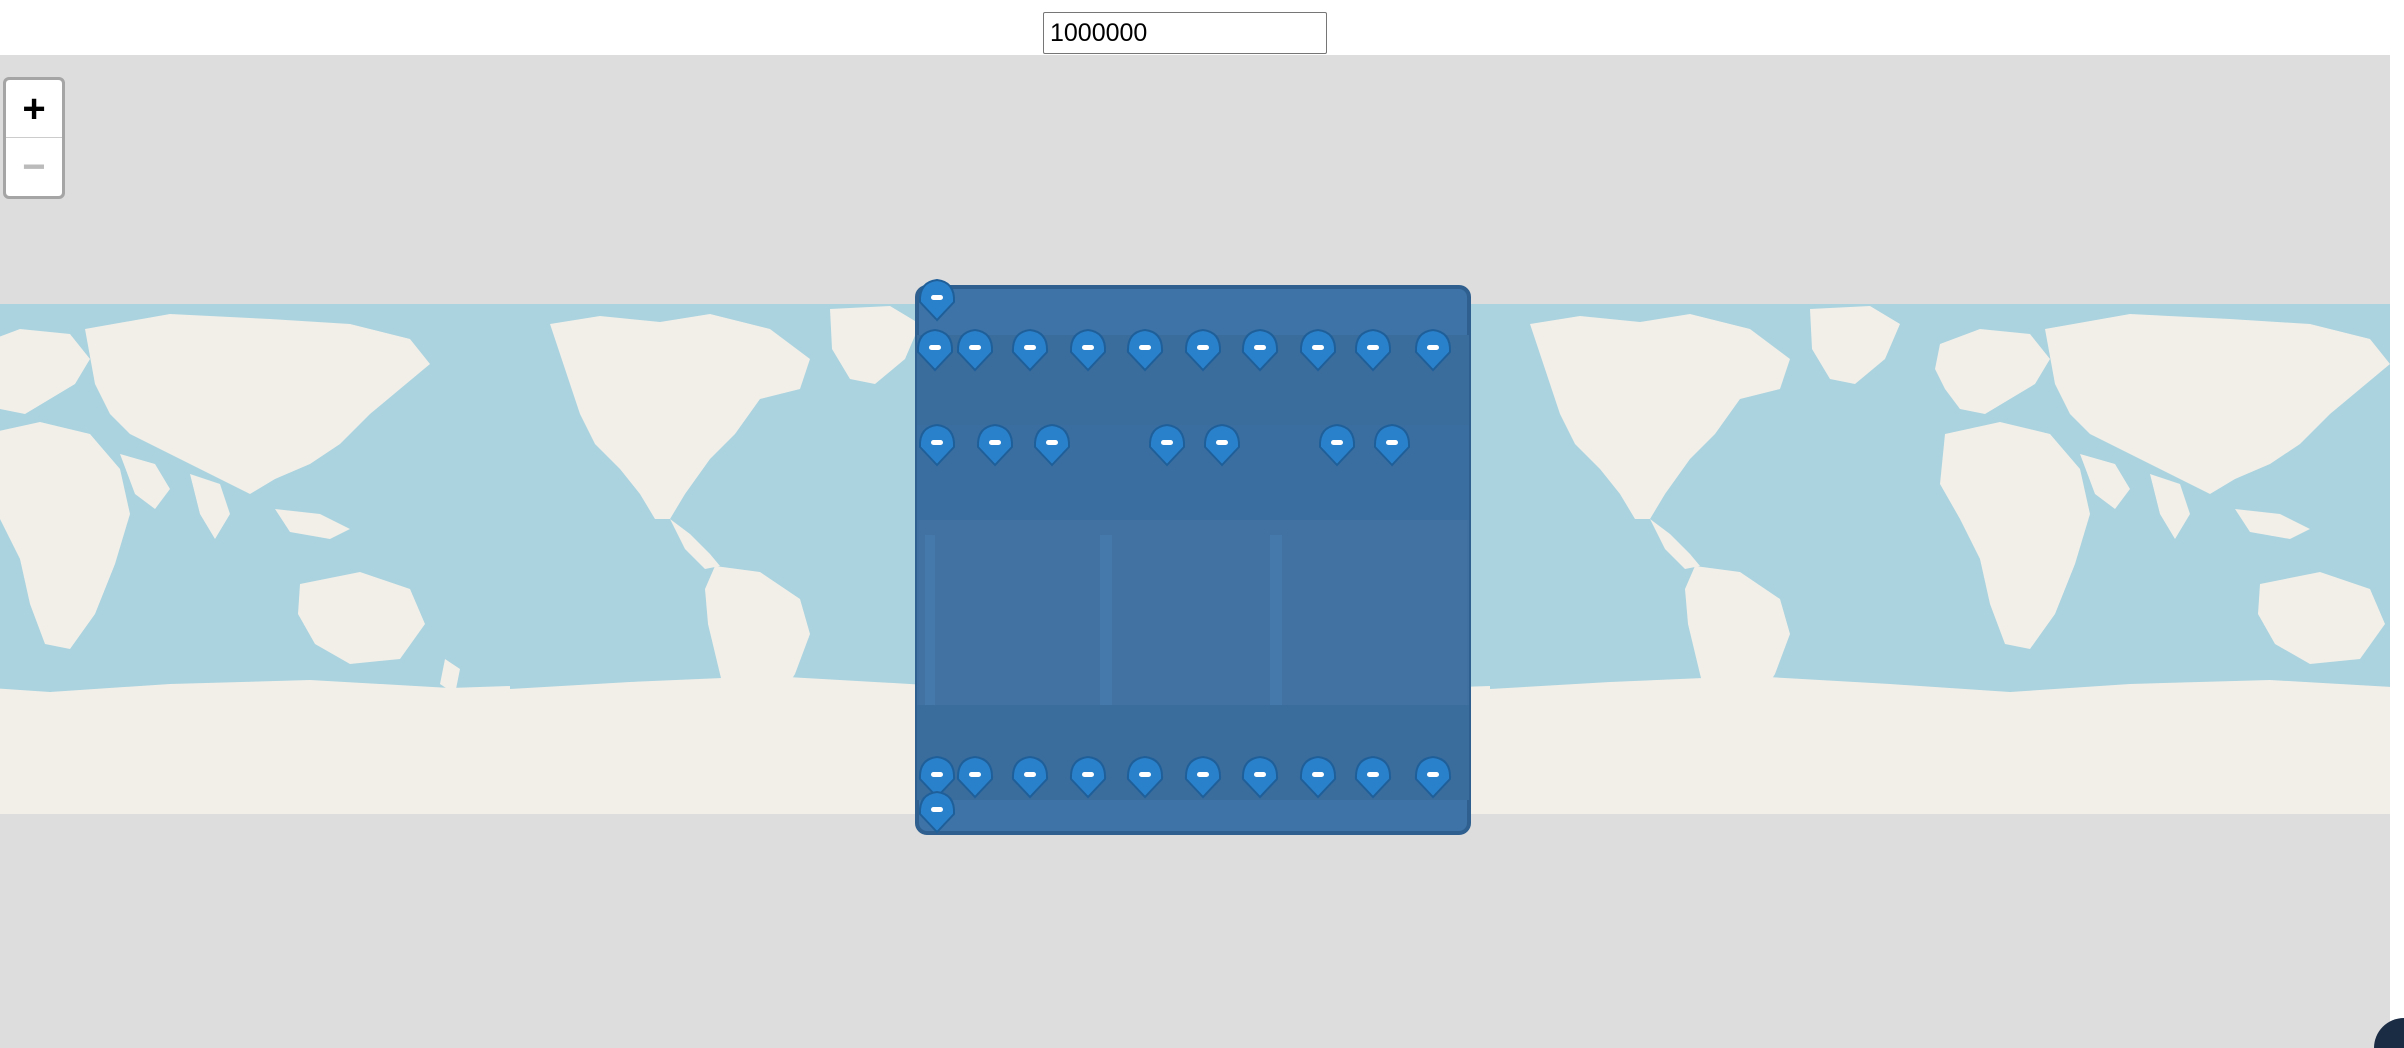 This screenshot has width=2404, height=1048. What do you see at coordinates (34, 167) in the screenshot?
I see `zoom-out-button: −` at bounding box center [34, 167].